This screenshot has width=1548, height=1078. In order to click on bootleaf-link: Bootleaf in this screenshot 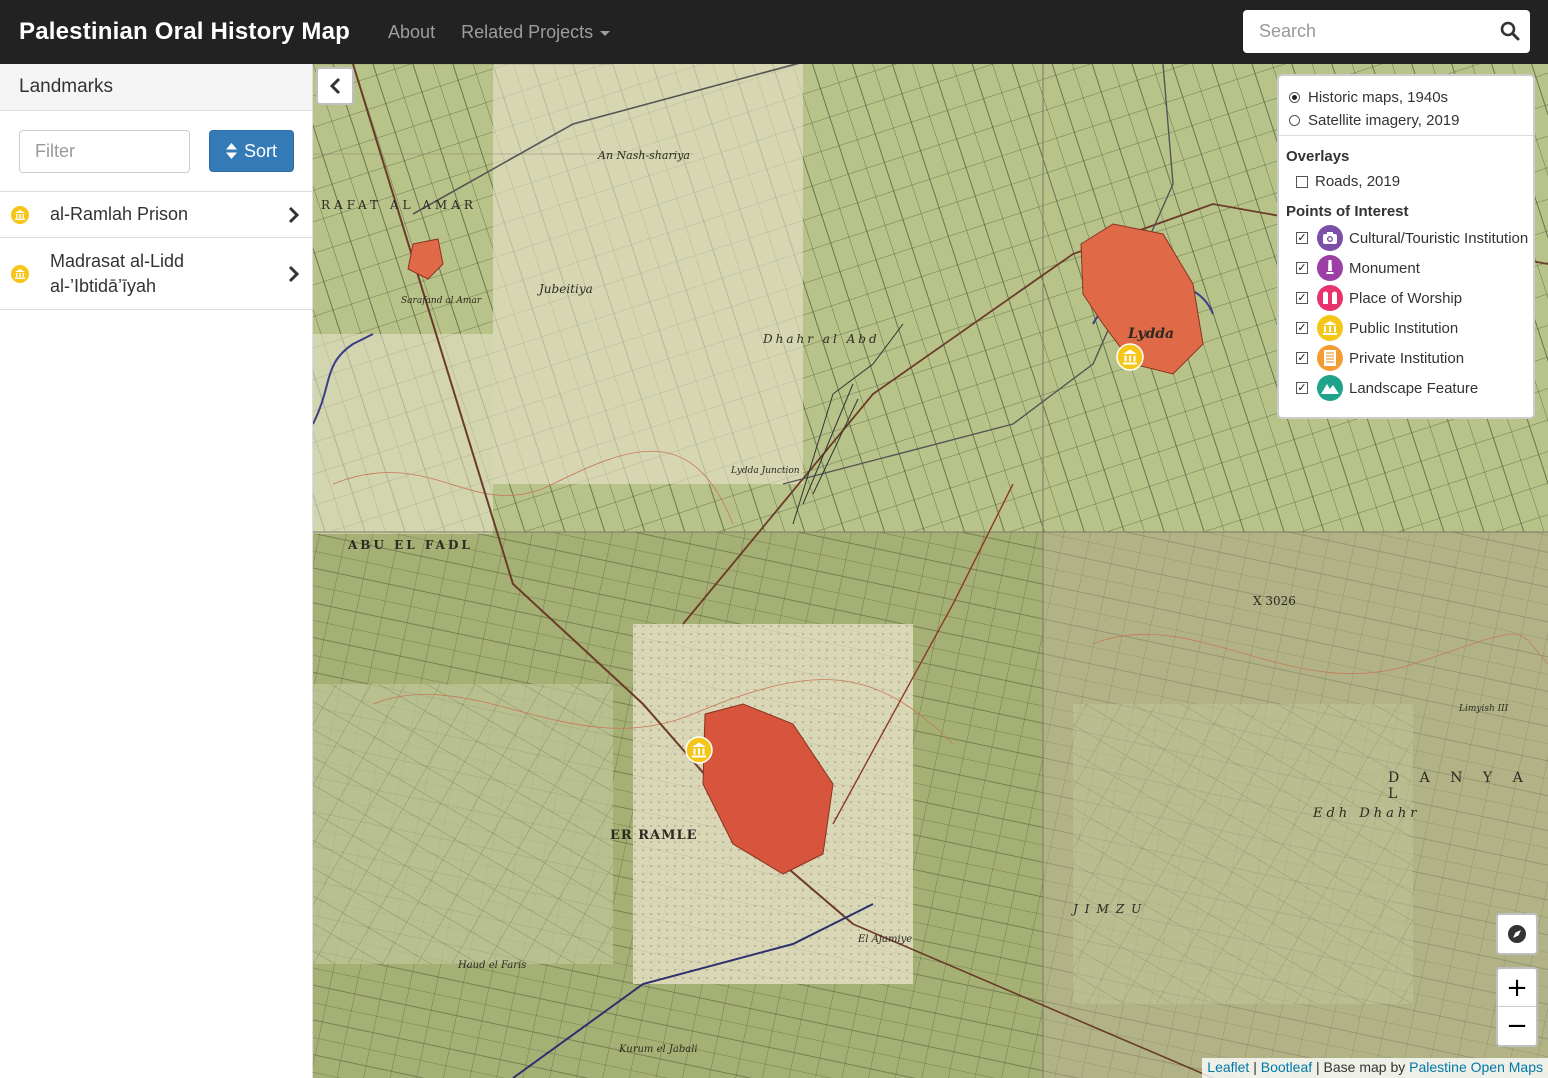, I will do `click(1286, 1067)`.